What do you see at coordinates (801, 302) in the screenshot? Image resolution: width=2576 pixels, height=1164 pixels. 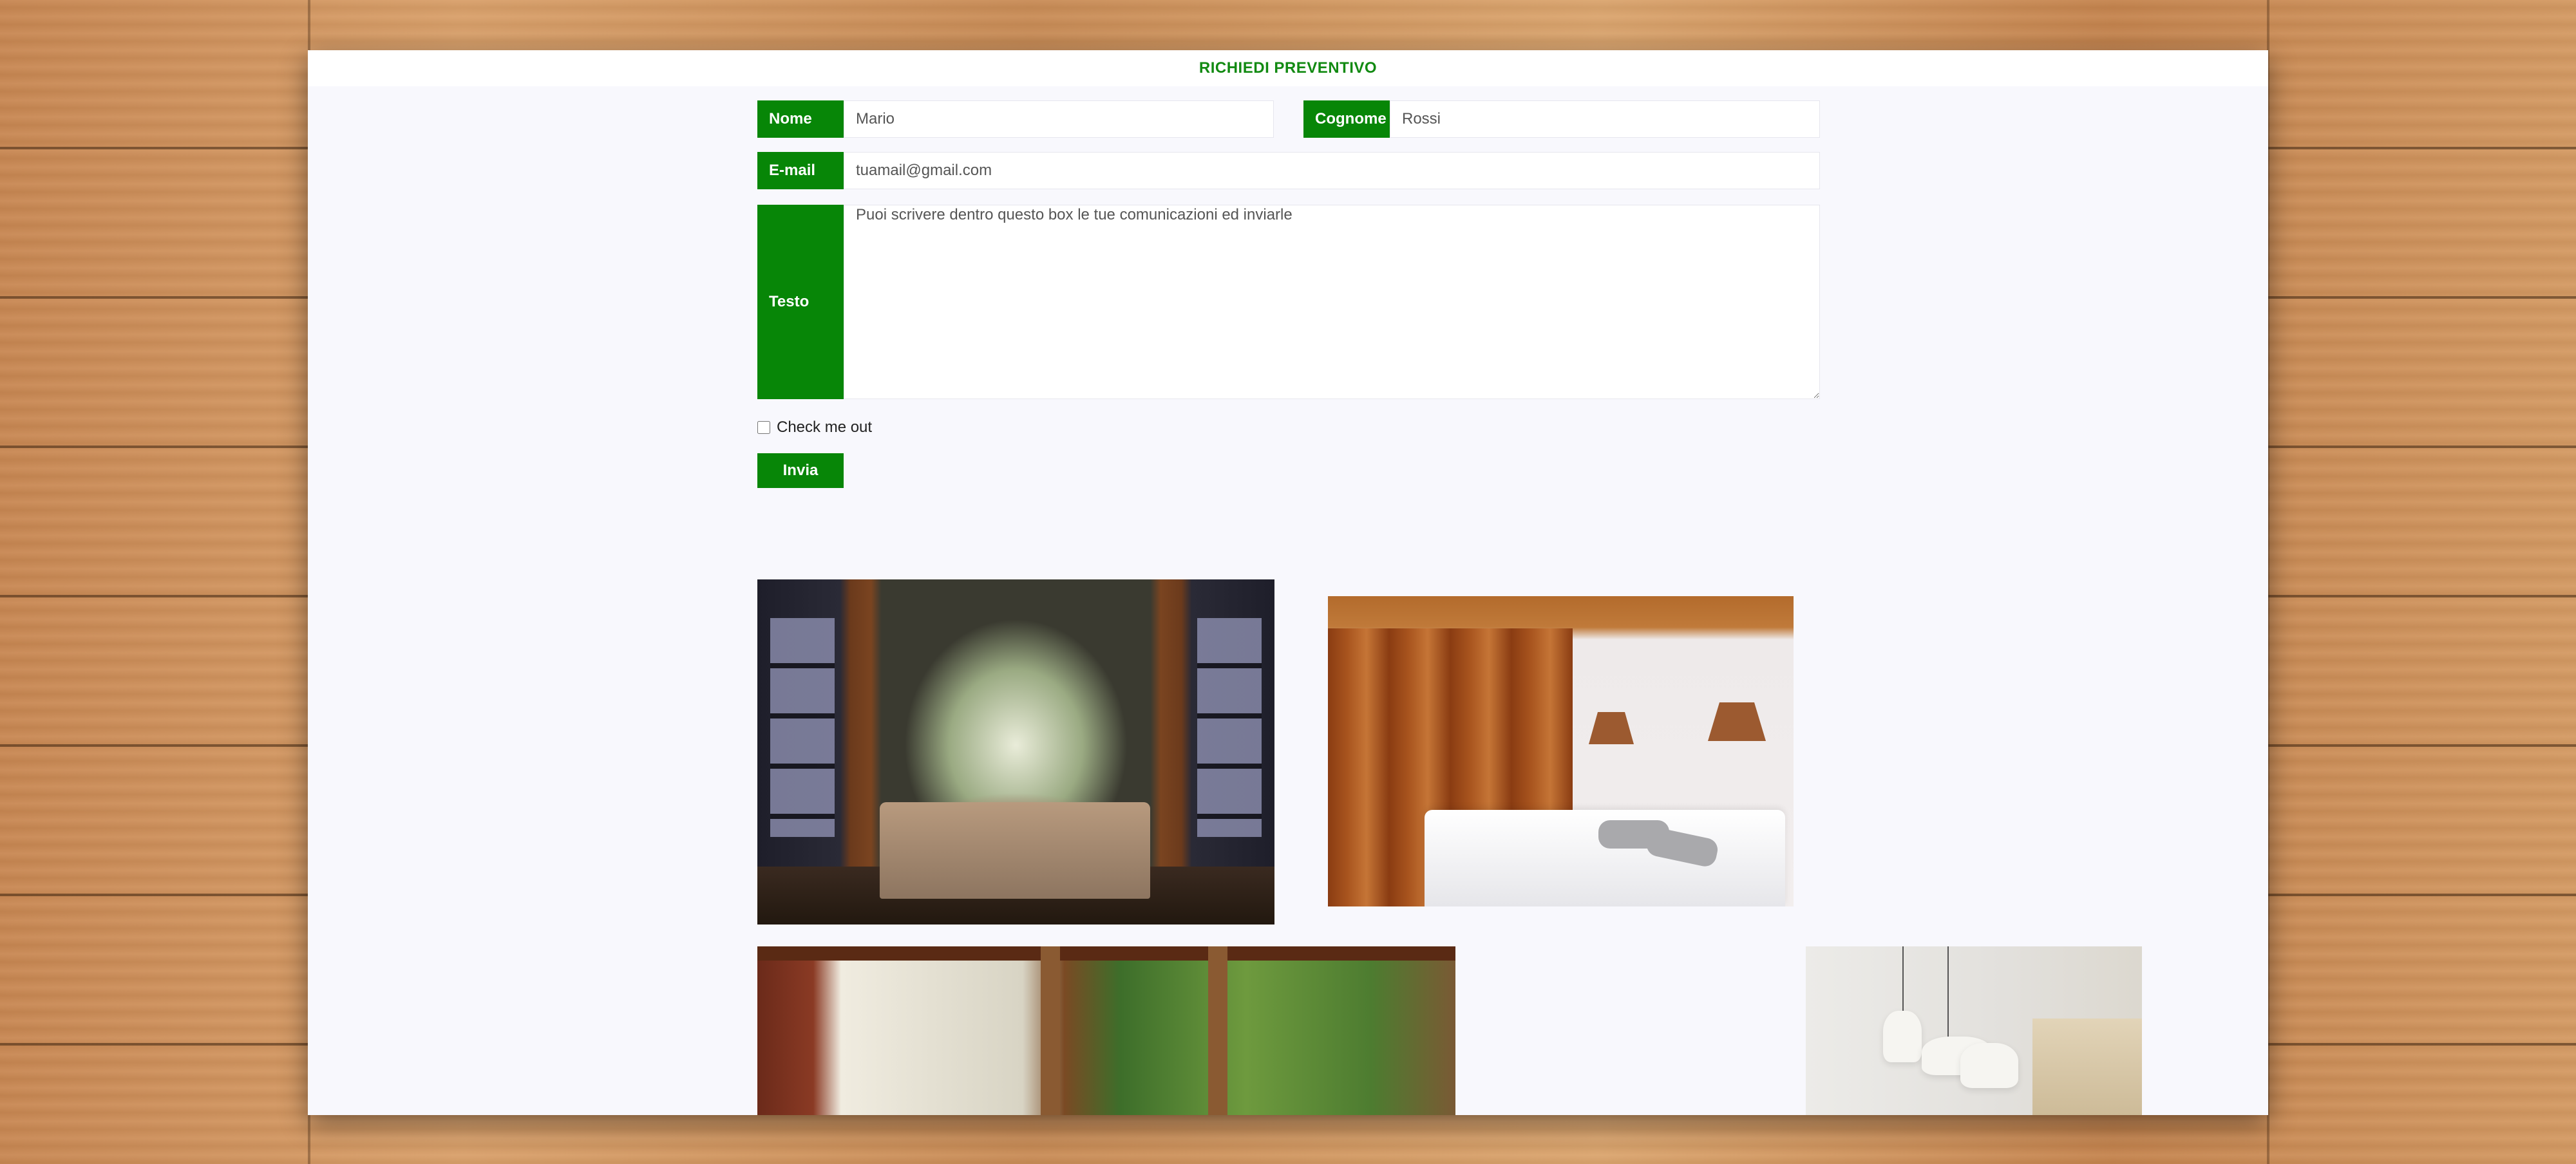 I see `testo-label: Testo` at bounding box center [801, 302].